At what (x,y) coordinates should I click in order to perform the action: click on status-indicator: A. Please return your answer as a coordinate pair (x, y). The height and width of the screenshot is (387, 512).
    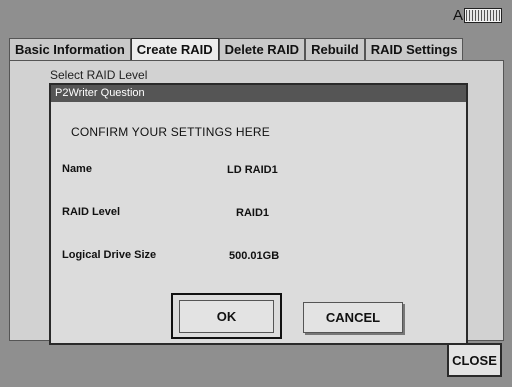
    Looking at the image, I should click on (477, 15).